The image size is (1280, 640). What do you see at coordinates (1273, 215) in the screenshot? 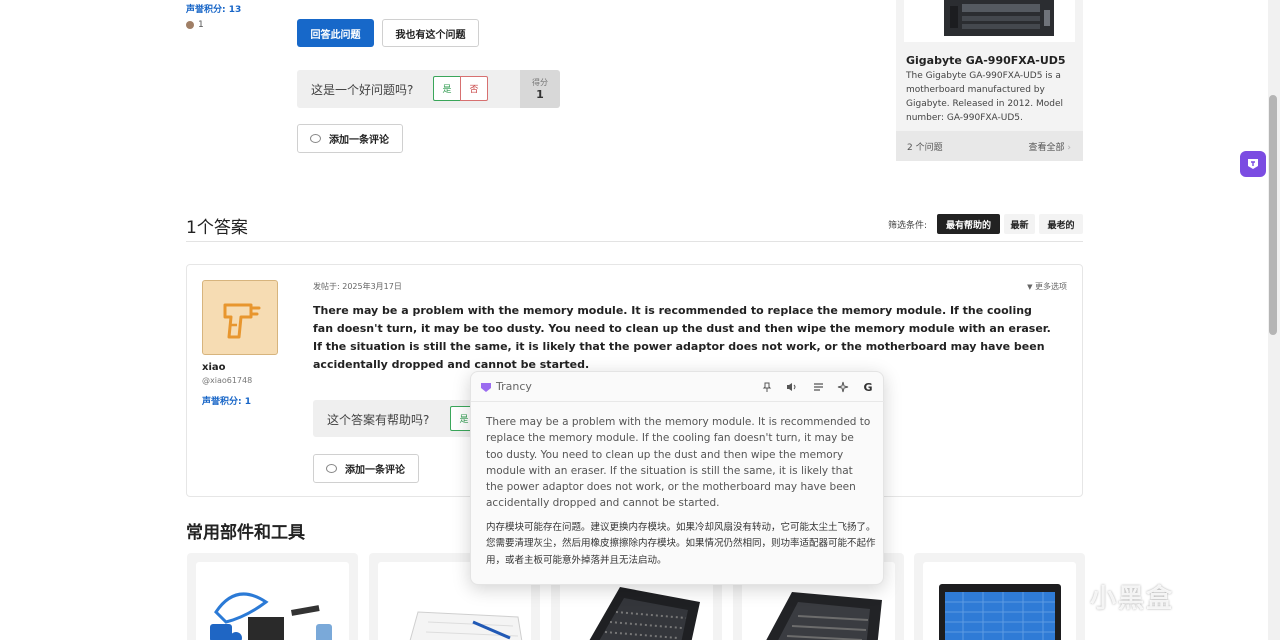
I see `scrollbar-thumb` at bounding box center [1273, 215].